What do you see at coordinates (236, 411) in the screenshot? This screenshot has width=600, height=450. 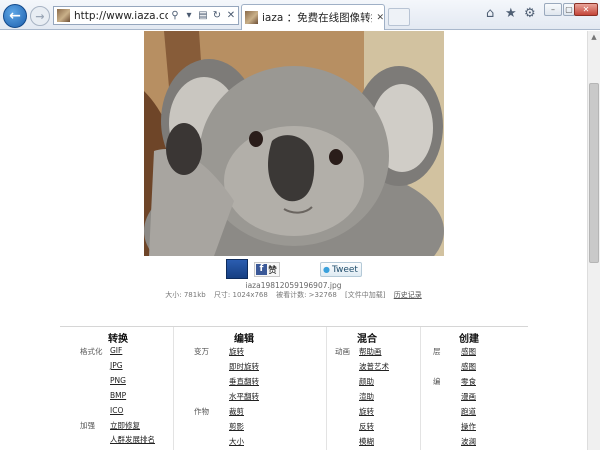 I see `link-crop: 裁剪` at bounding box center [236, 411].